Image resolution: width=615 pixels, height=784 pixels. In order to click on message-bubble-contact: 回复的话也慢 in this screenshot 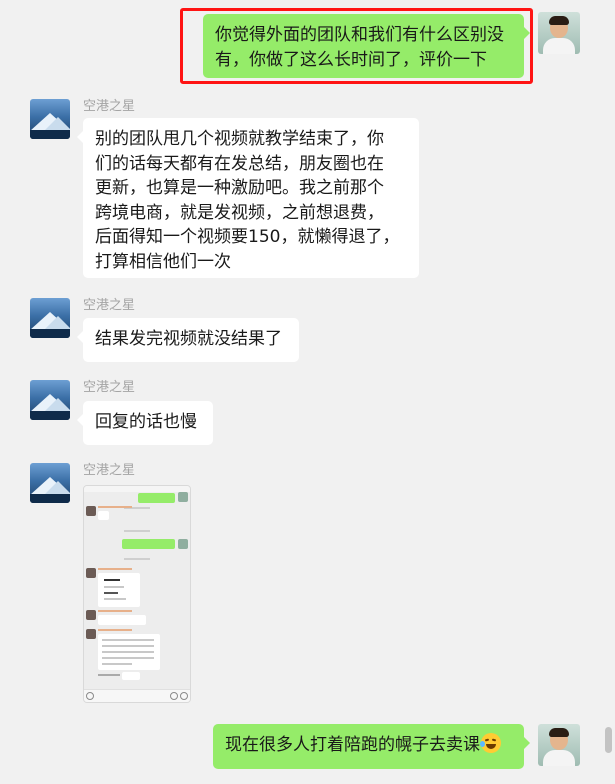, I will do `click(145, 423)`.